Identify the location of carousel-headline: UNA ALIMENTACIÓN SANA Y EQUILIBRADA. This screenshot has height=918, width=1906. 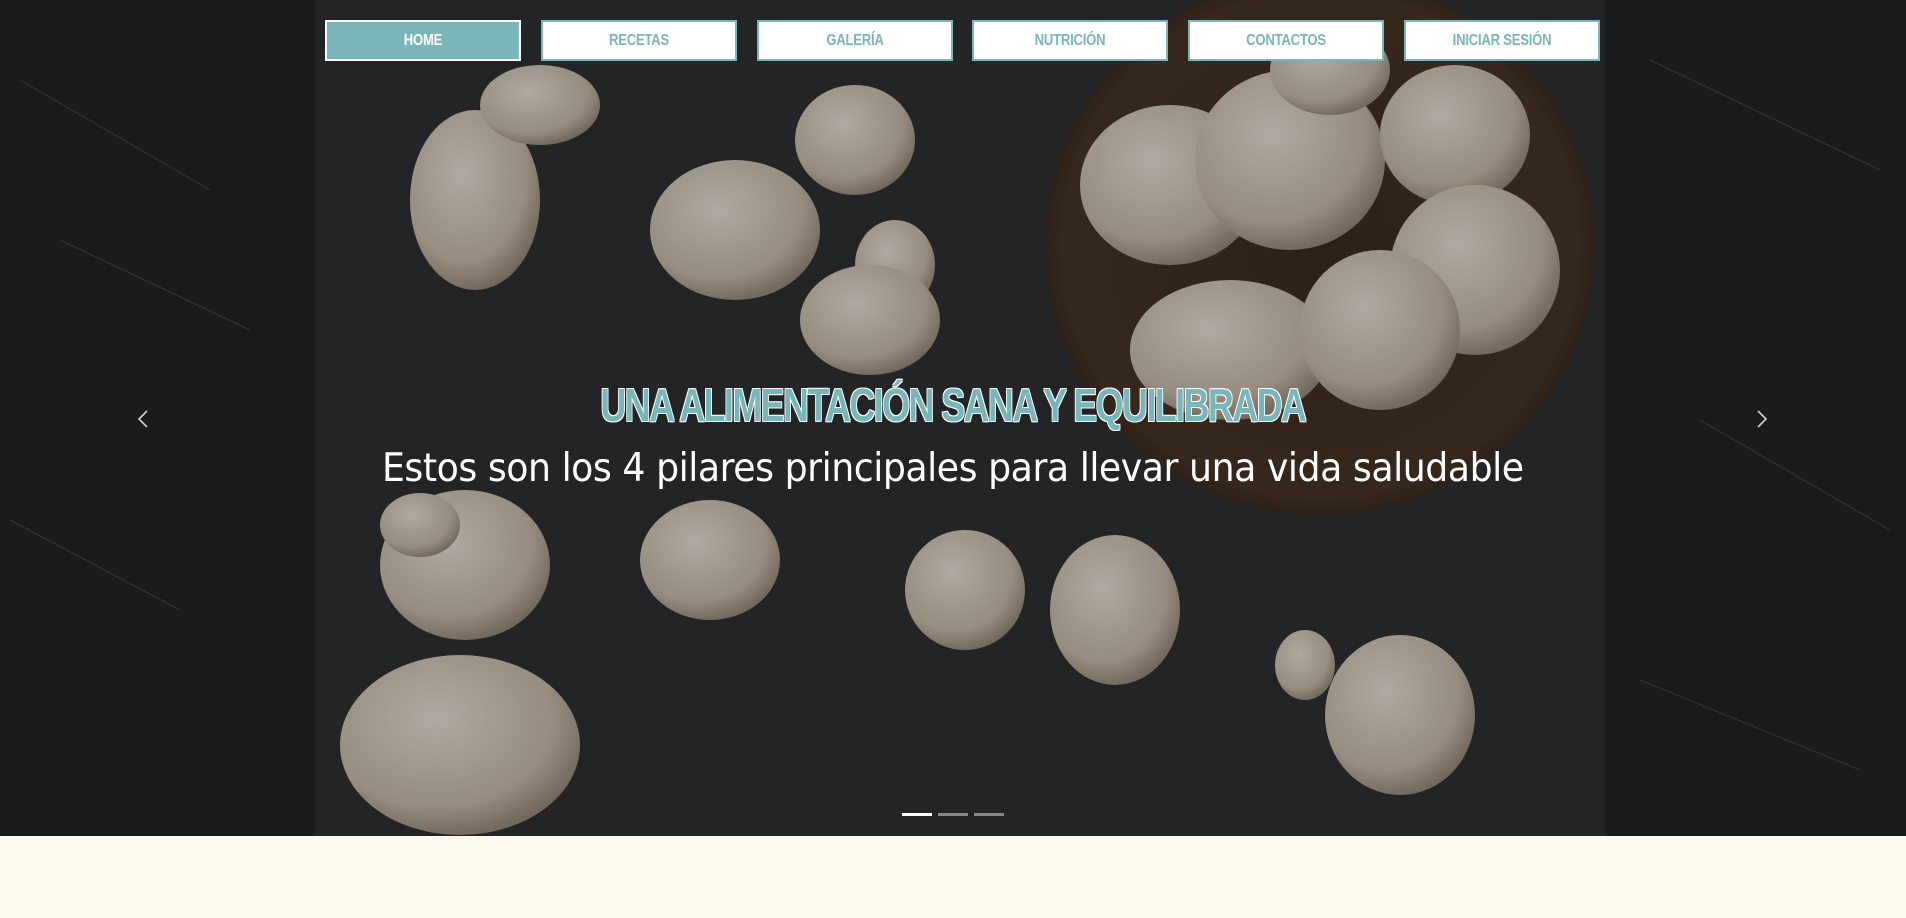
(953, 405).